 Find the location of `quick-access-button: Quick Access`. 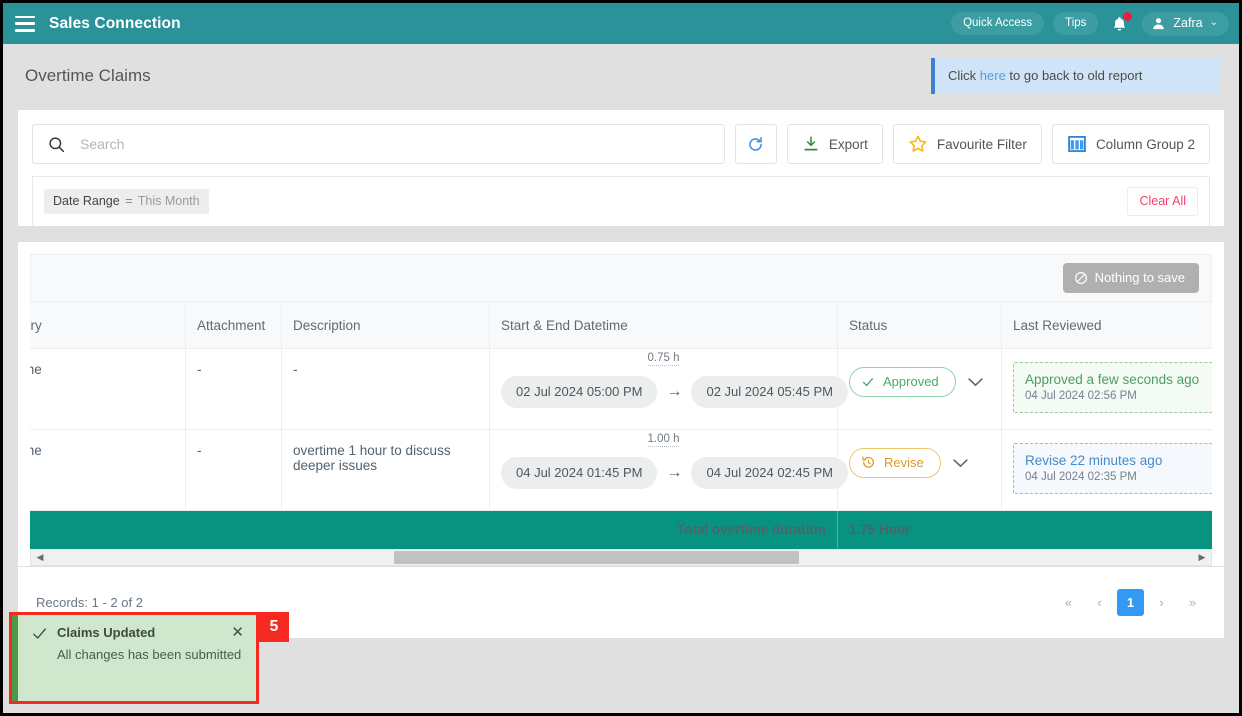

quick-access-button: Quick Access is located at coordinates (998, 23).